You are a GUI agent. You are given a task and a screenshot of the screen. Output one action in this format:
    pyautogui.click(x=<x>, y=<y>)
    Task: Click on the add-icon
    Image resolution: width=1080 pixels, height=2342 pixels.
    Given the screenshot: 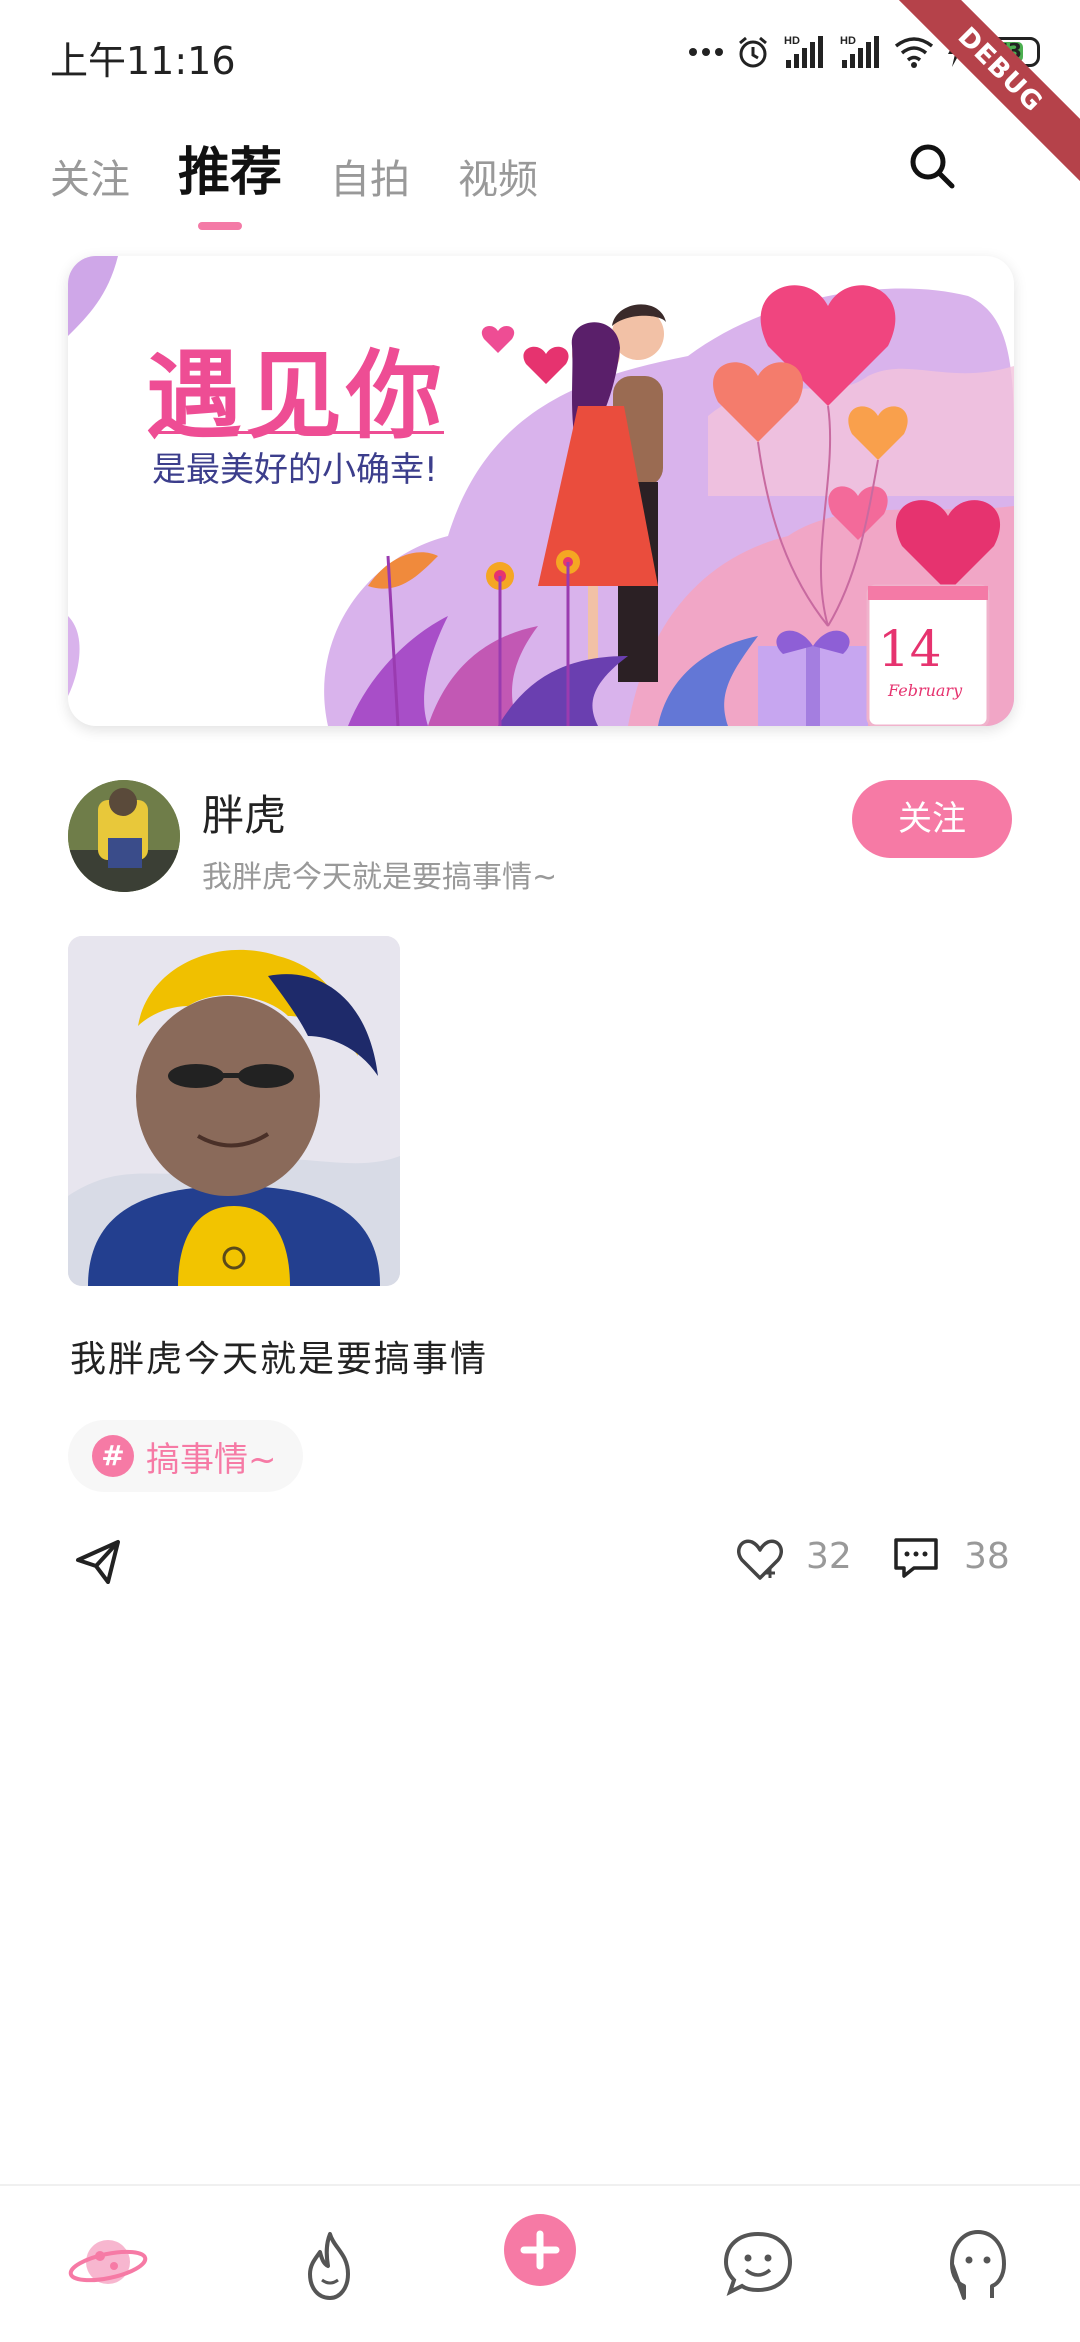 What is the action you would take?
    pyautogui.click(x=540, y=2250)
    